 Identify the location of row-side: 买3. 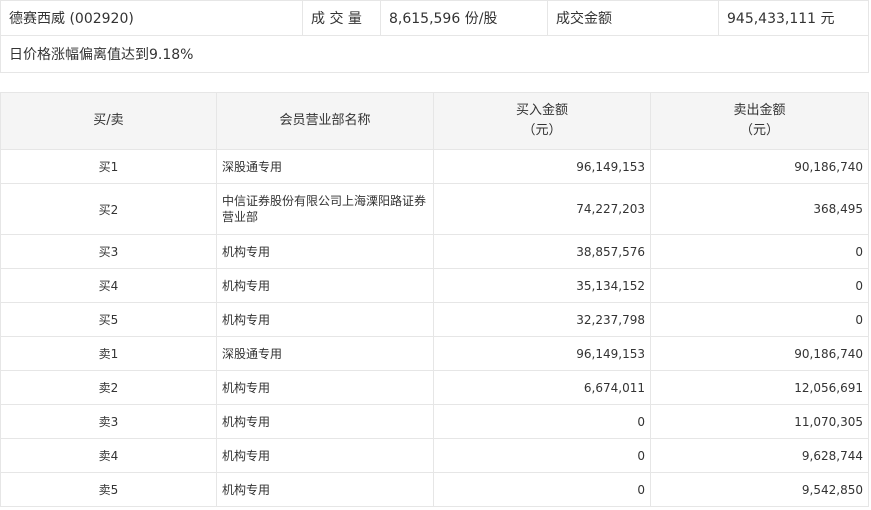
(108, 251).